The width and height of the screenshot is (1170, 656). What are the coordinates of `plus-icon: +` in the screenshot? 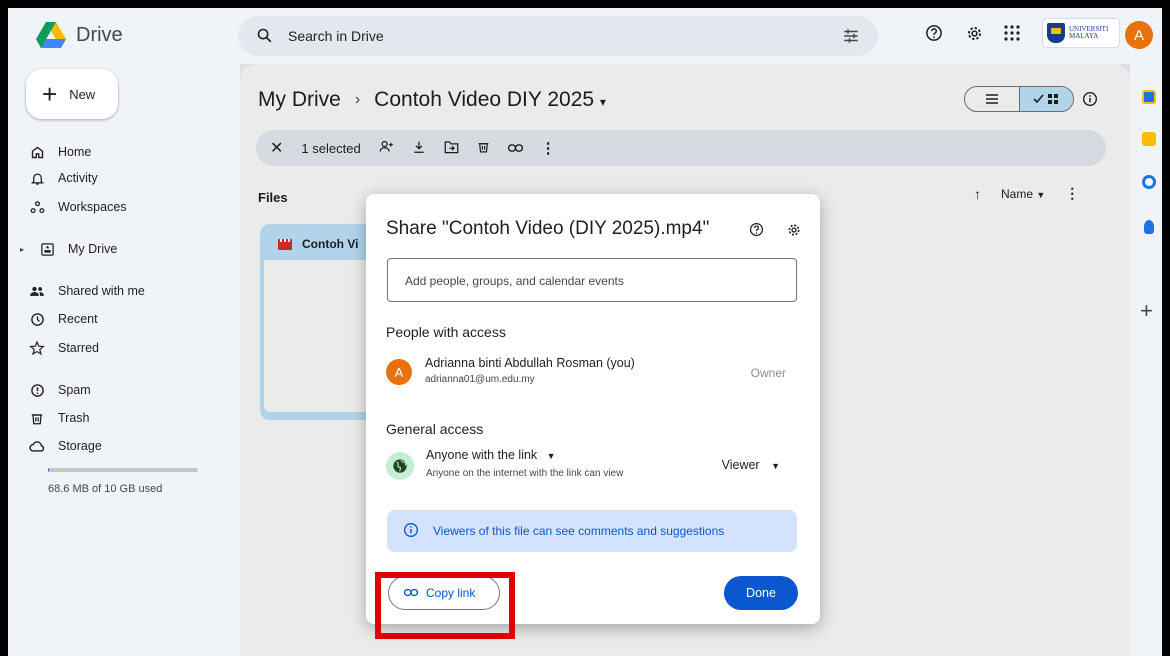 It's located at (50, 94).